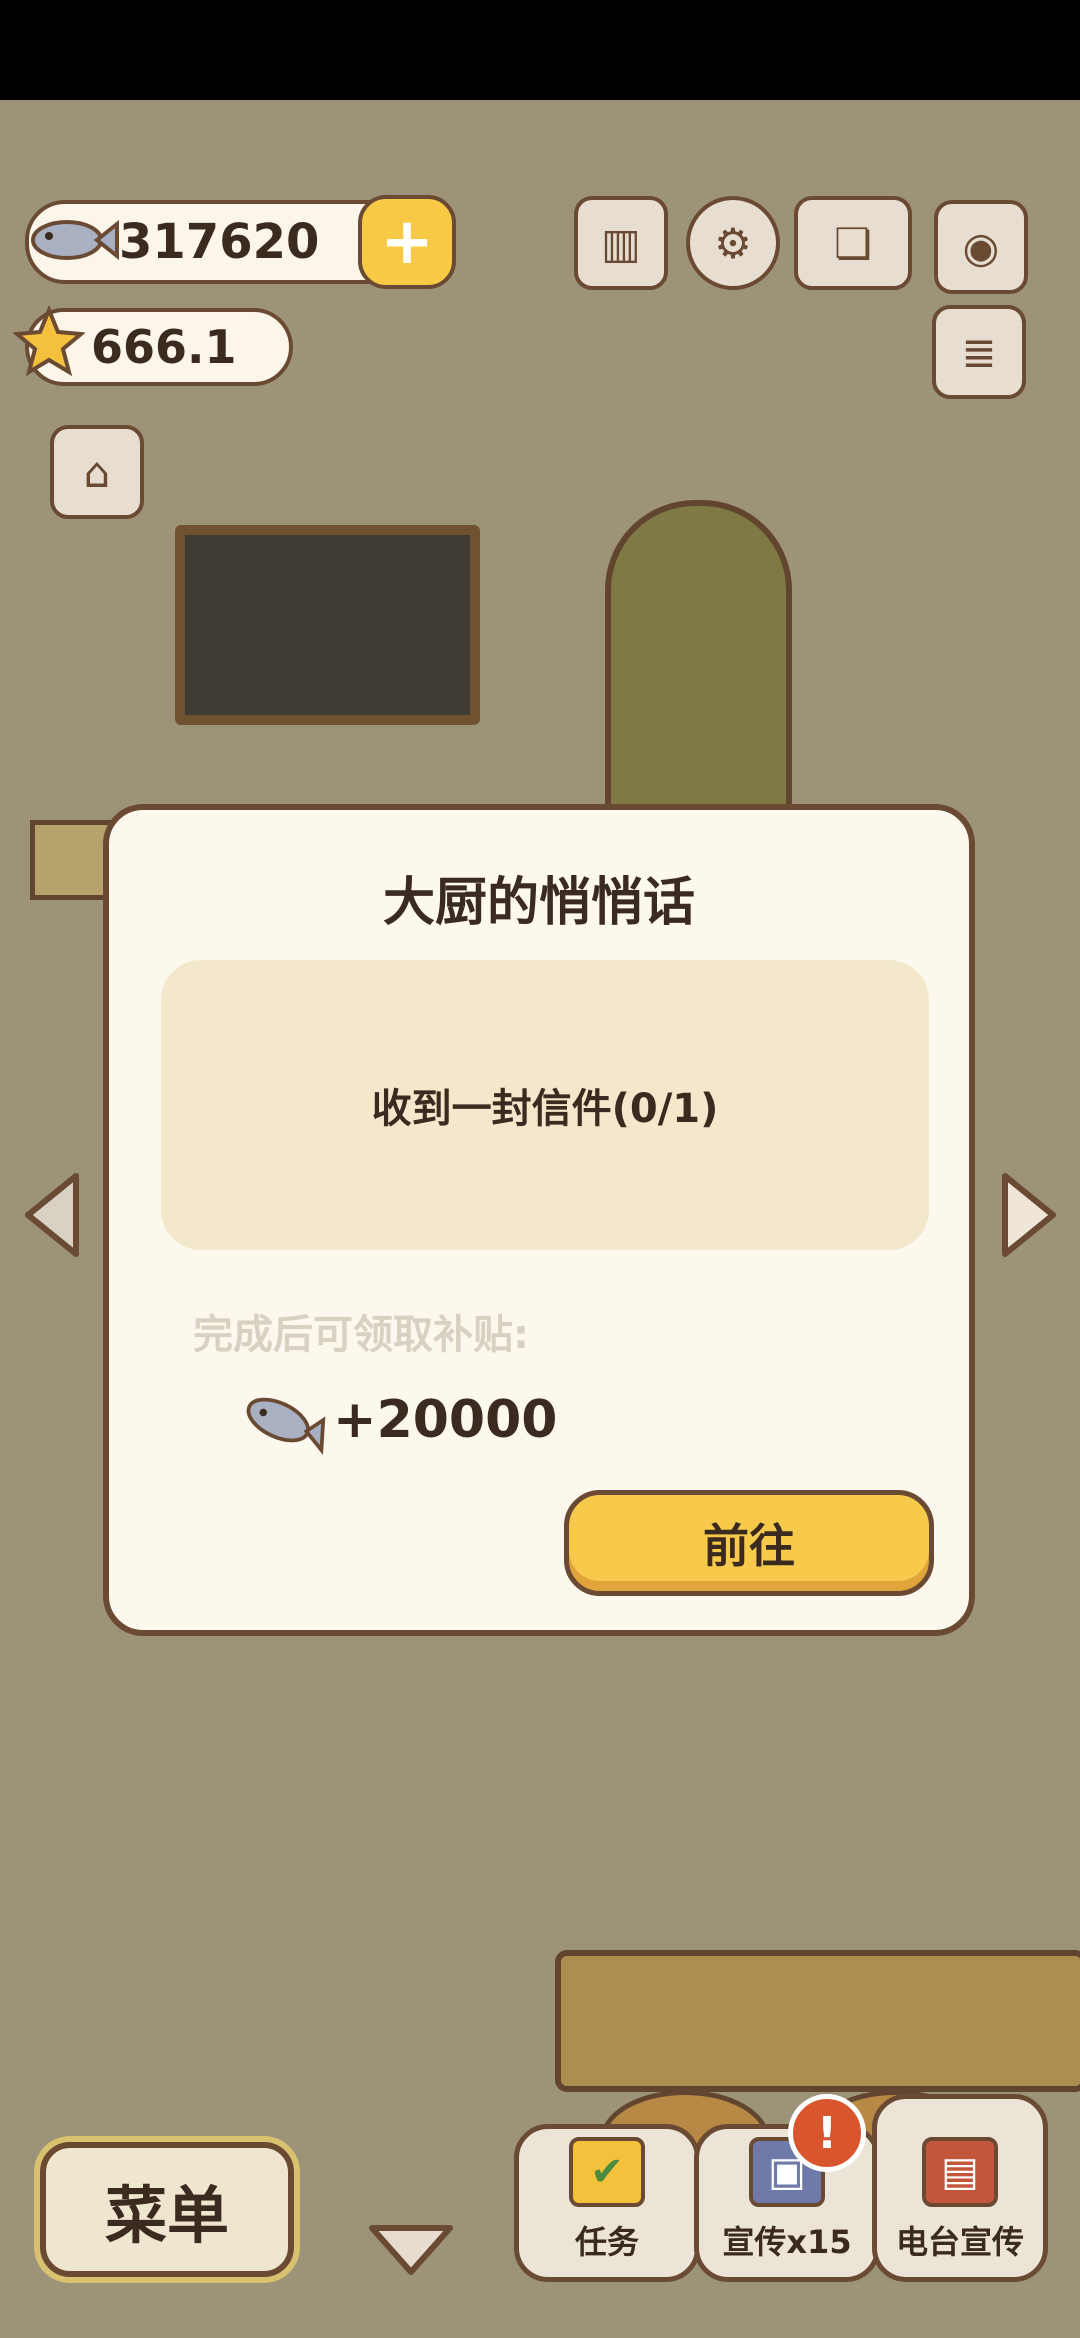  What do you see at coordinates (606, 2242) in the screenshot?
I see `tasks-label: 任务` at bounding box center [606, 2242].